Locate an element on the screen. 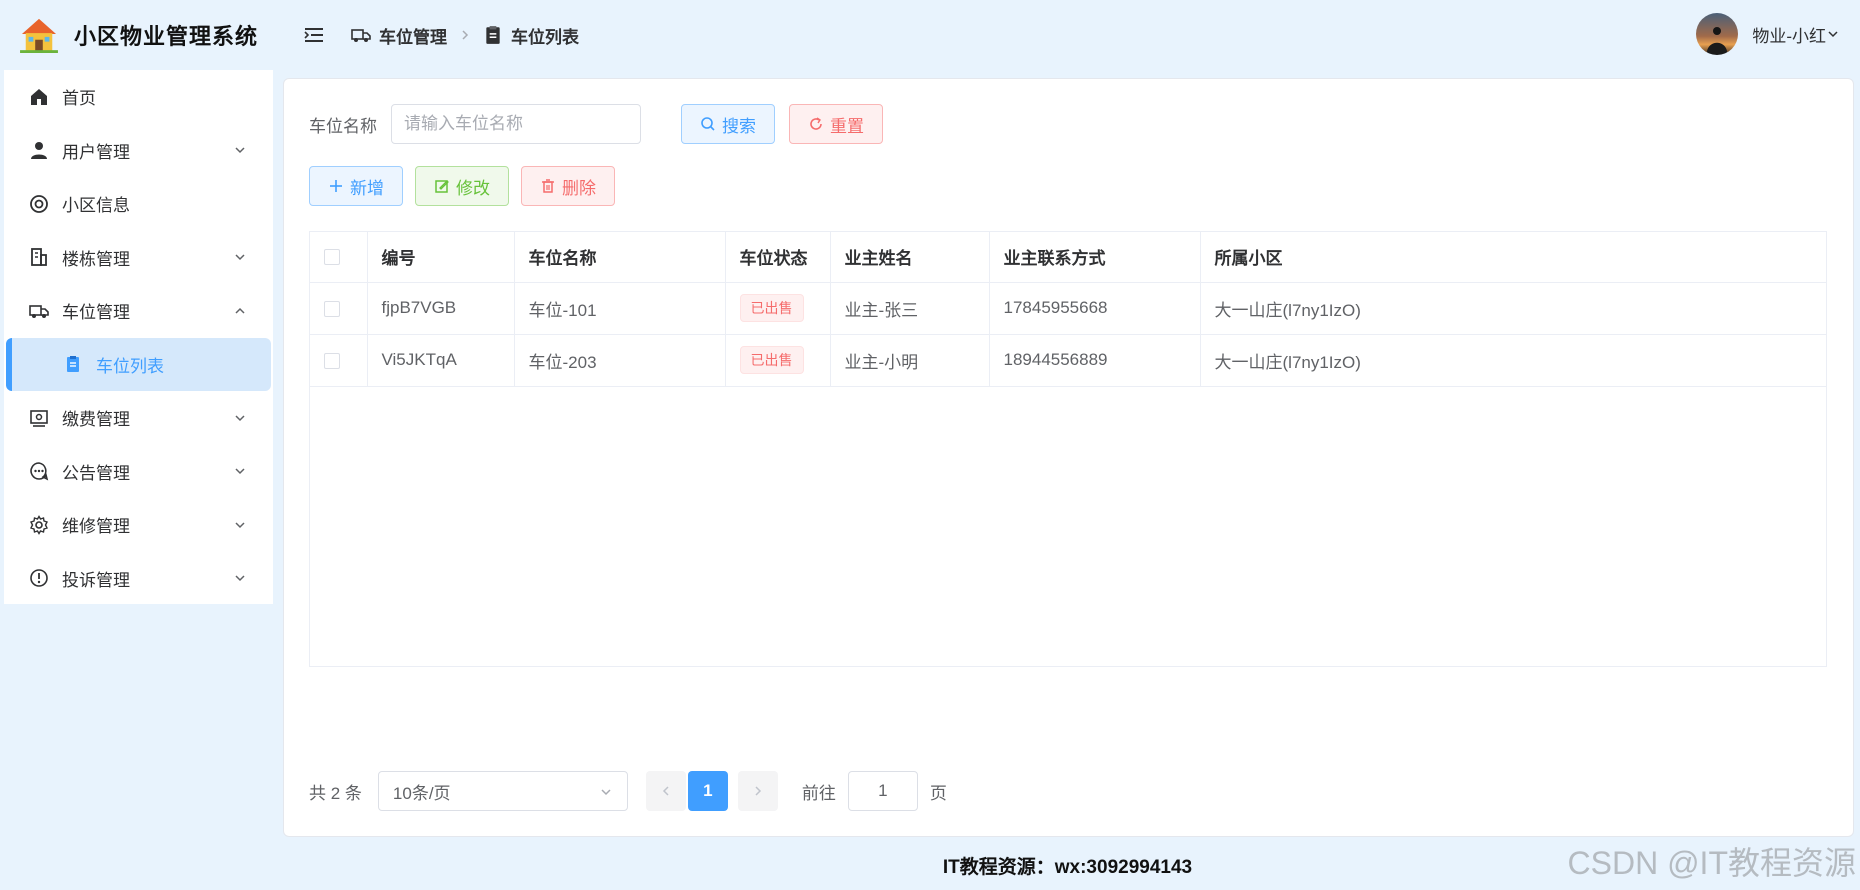 Image resolution: width=1860 pixels, height=890 pixels. add-button: 新增 is located at coordinates (356, 186).